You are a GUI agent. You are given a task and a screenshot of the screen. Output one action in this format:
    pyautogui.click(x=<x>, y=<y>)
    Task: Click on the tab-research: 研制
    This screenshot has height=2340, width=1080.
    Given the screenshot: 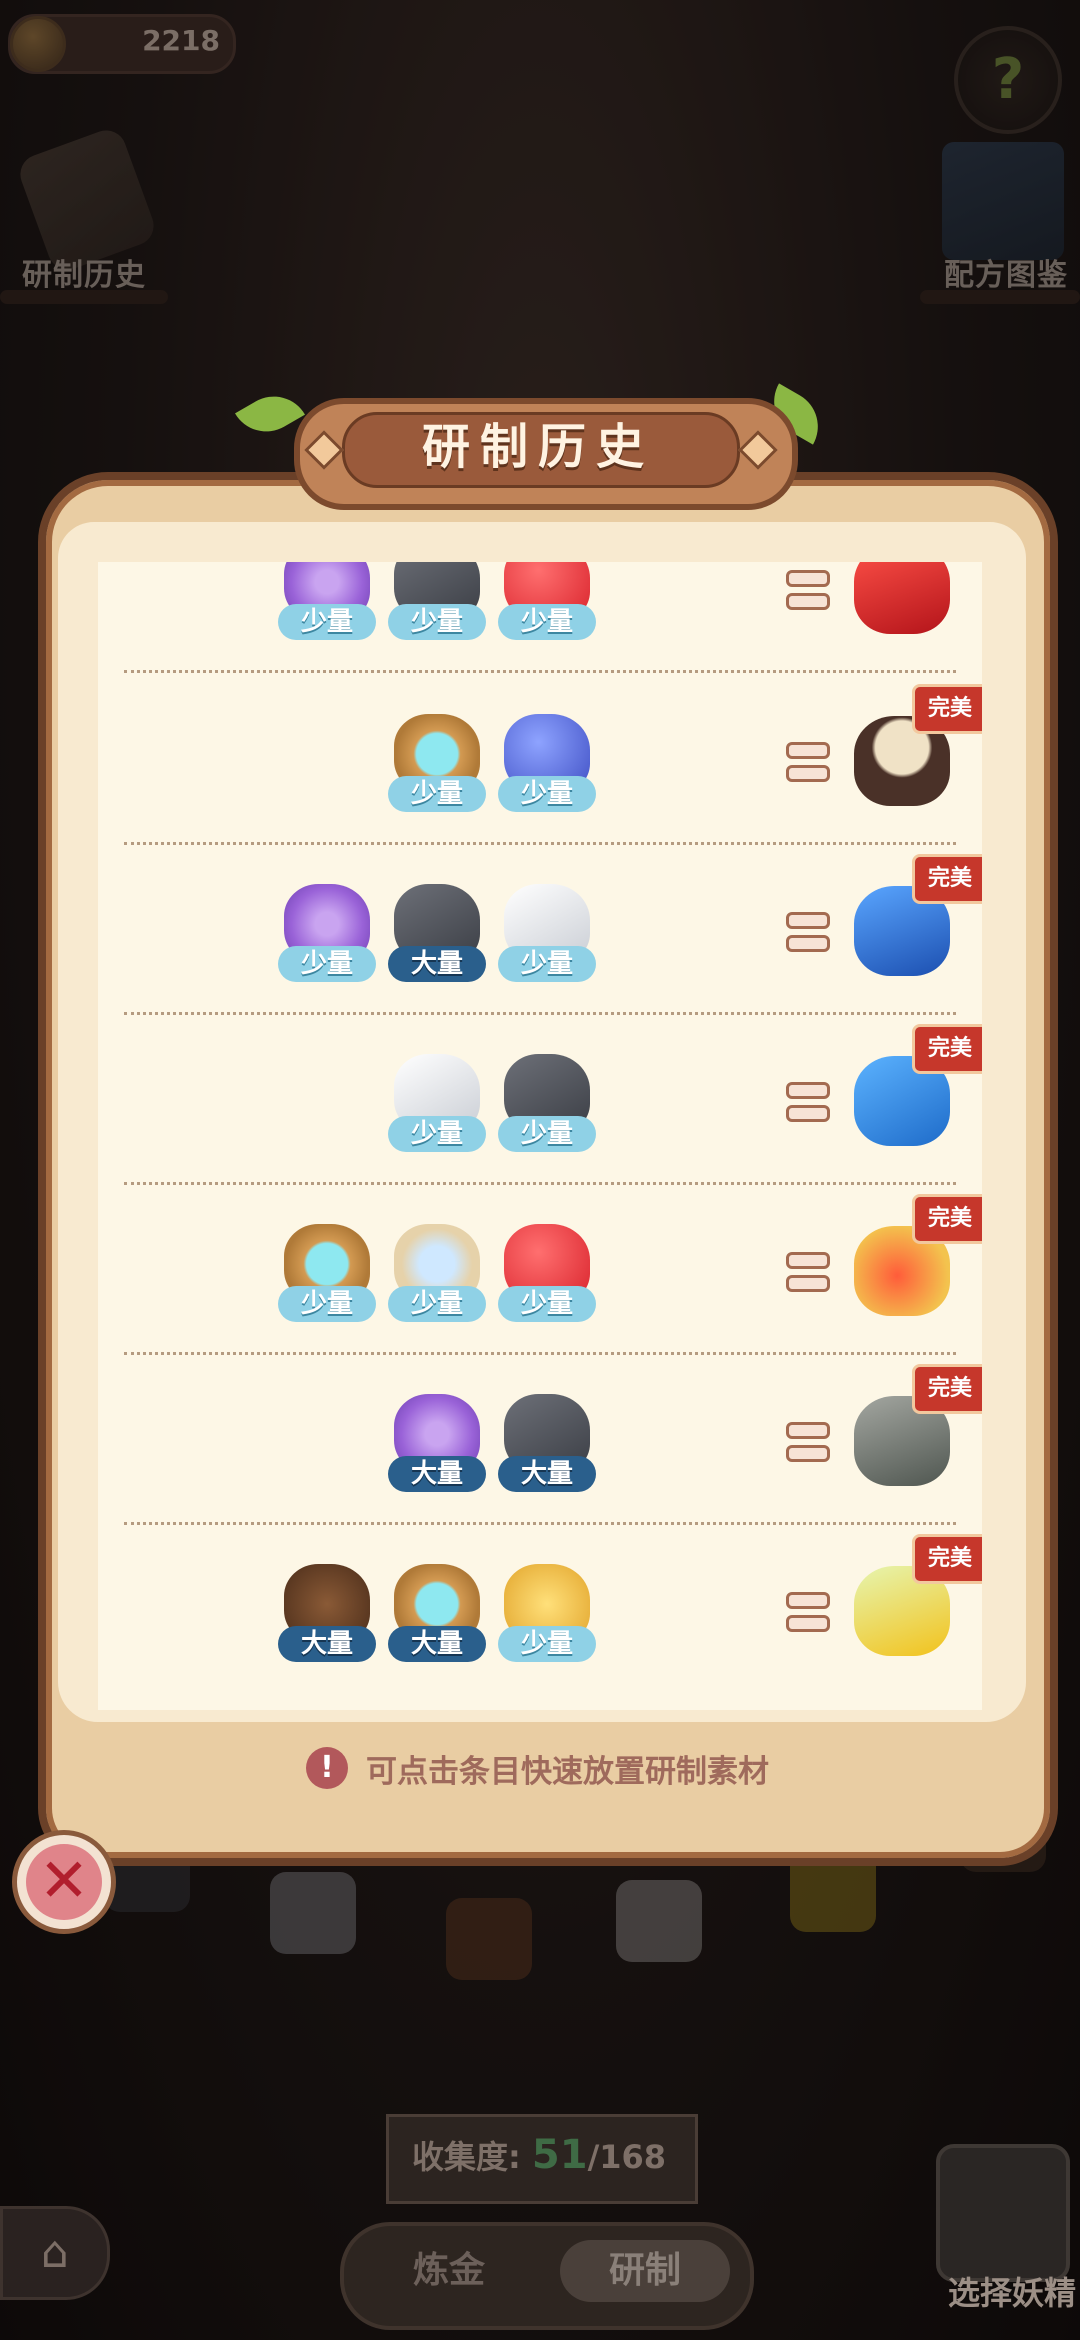 What is the action you would take?
    pyautogui.click(x=645, y=2271)
    